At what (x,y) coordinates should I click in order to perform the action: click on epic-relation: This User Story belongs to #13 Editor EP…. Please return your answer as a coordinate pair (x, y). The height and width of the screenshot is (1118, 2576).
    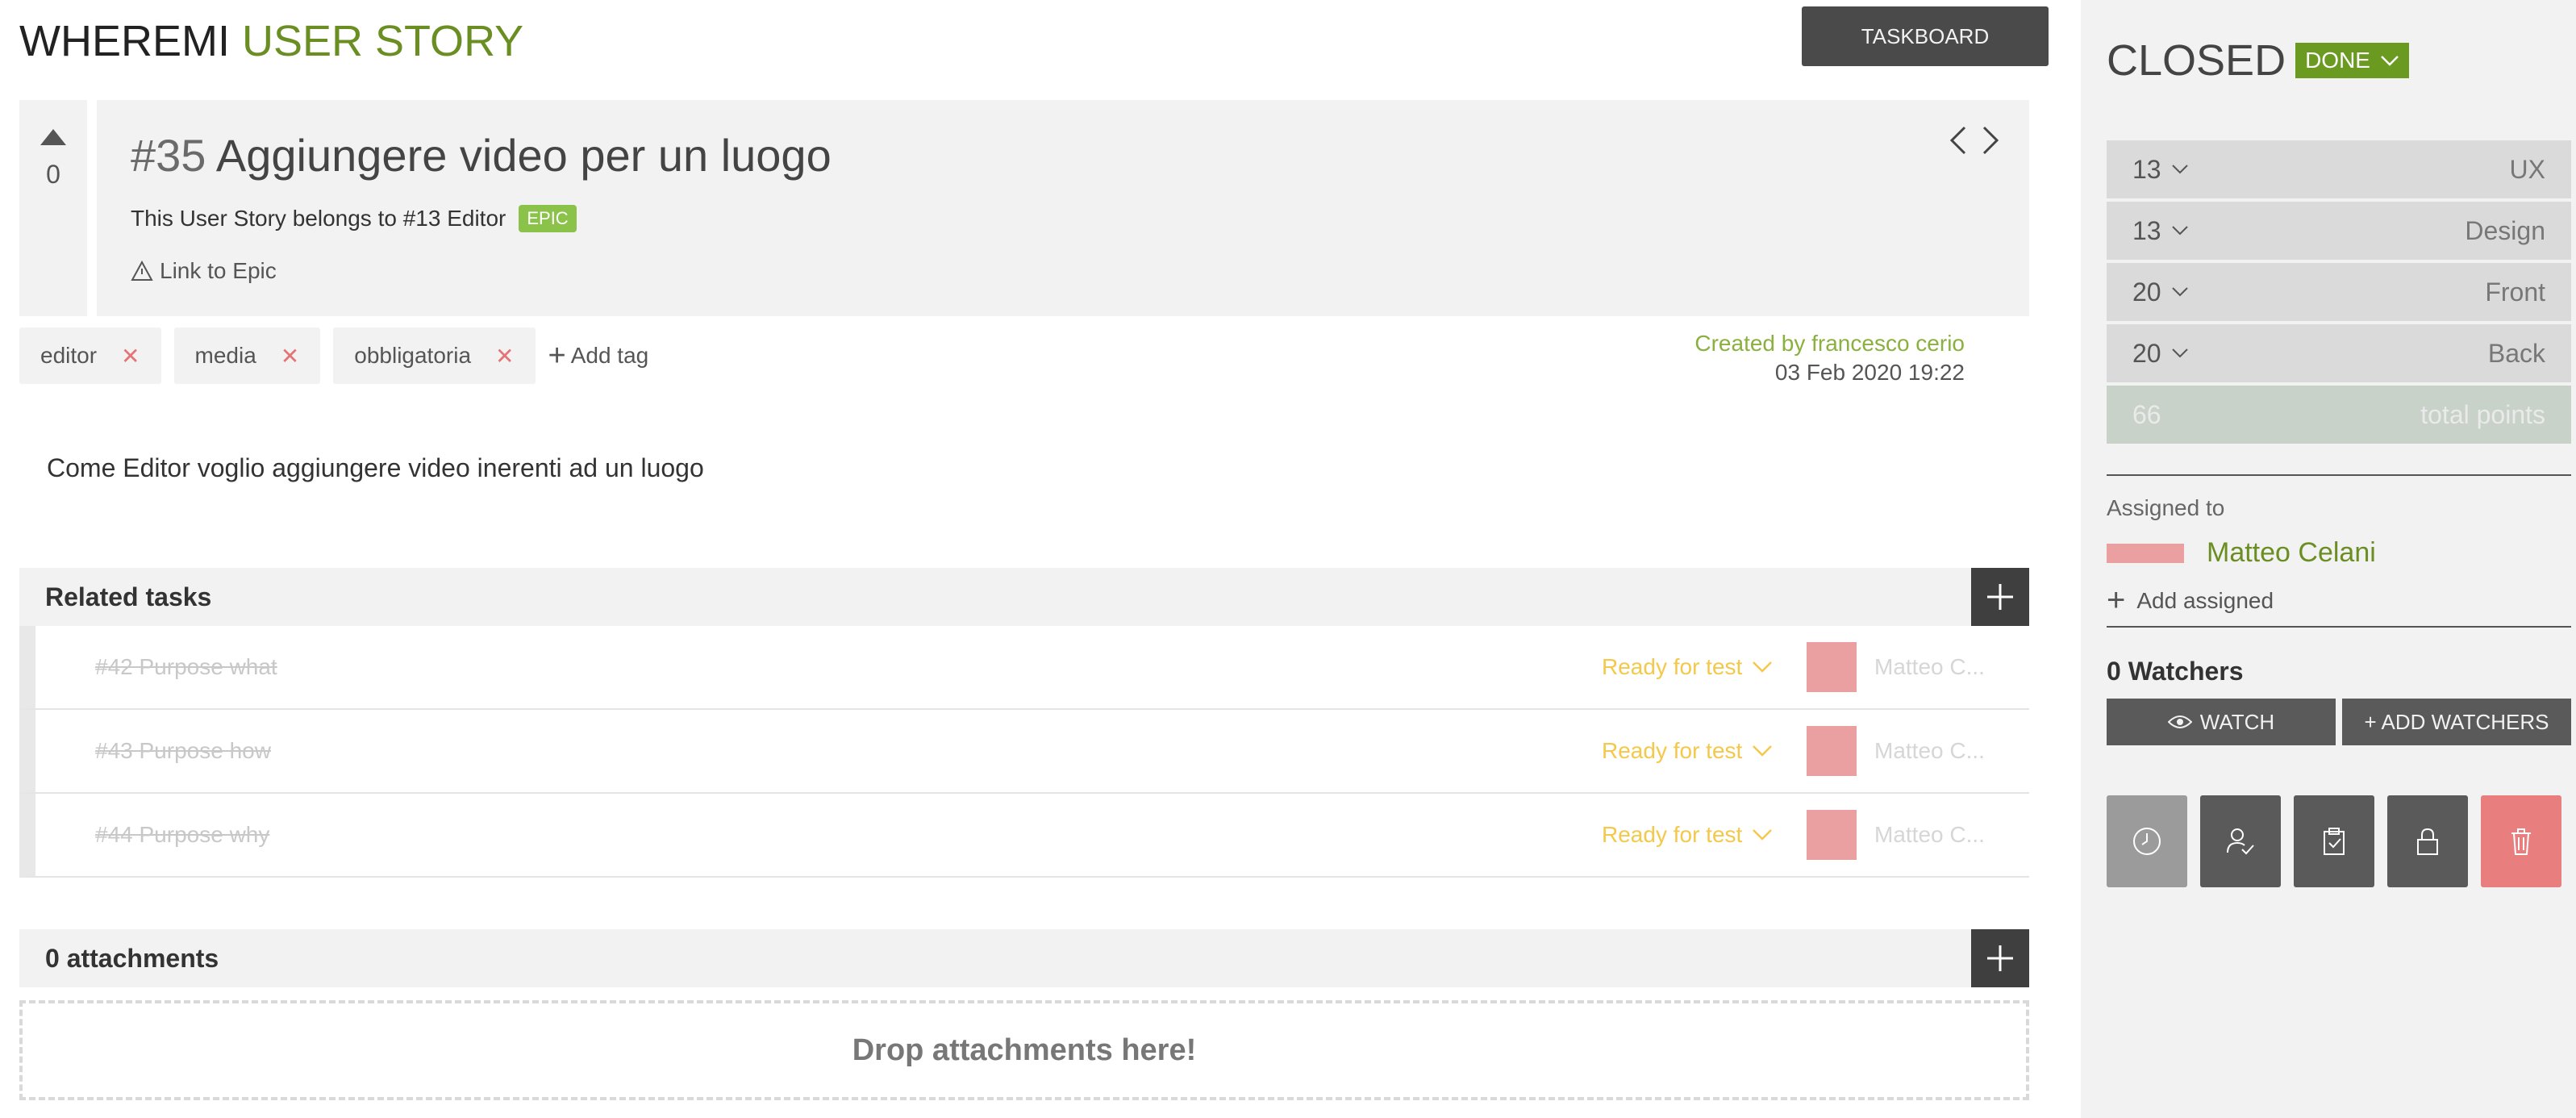
    Looking at the image, I should click on (354, 218).